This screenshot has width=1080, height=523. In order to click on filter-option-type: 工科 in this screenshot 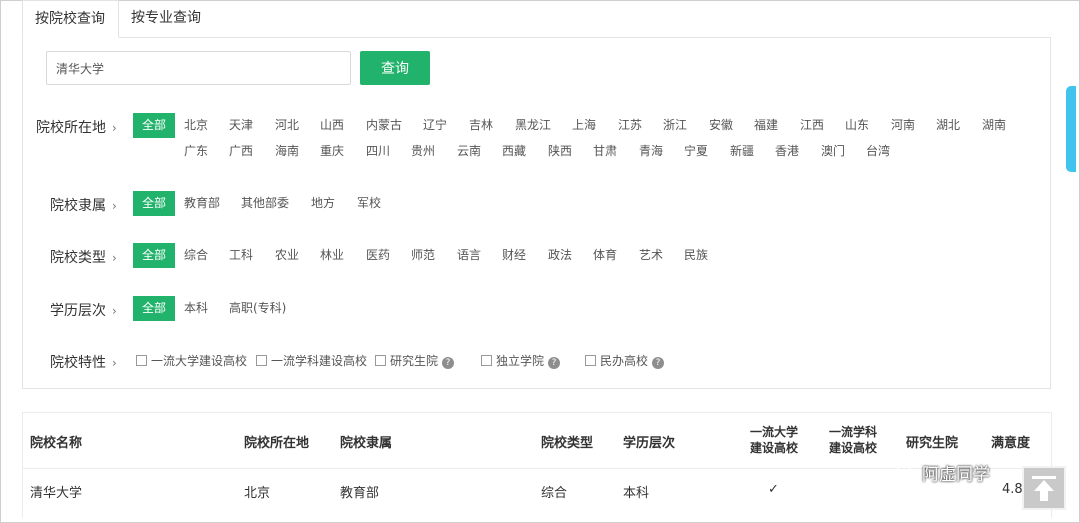, I will do `click(241, 255)`.